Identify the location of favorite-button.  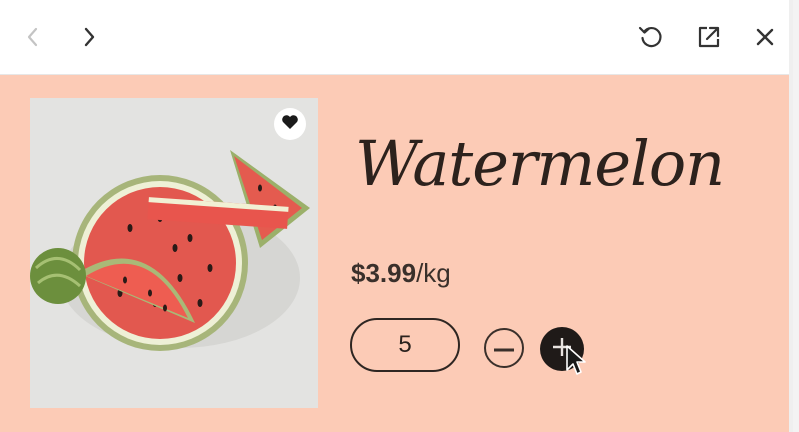
(290, 124).